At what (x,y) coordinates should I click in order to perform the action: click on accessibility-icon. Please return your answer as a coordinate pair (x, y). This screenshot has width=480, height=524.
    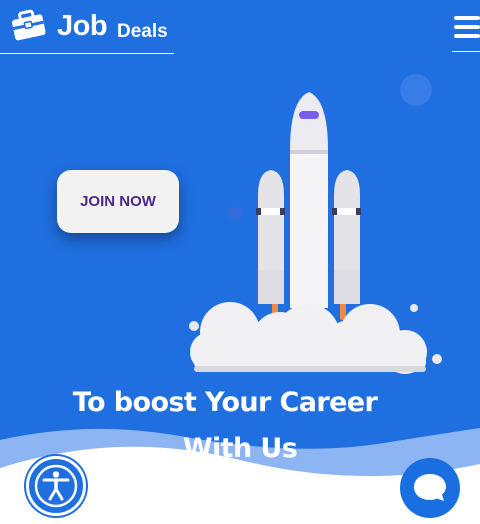
    Looking at the image, I should click on (56, 486).